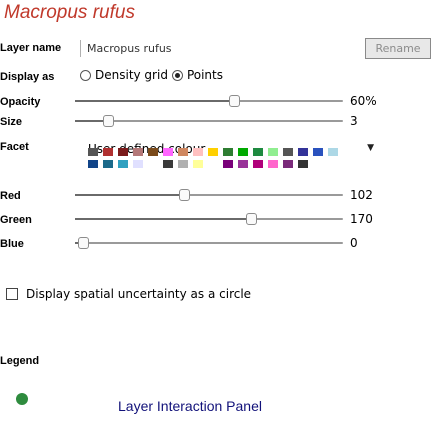  What do you see at coordinates (31, 48) in the screenshot?
I see `layer-name-label: Layer name` at bounding box center [31, 48].